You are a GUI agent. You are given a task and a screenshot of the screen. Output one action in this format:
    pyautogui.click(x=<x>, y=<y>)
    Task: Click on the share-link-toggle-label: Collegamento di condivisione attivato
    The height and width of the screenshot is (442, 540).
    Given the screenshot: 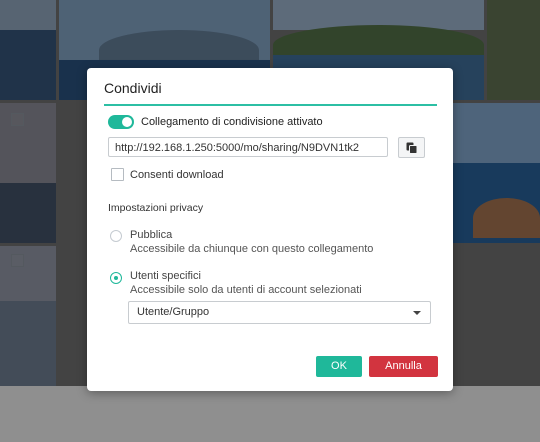 What is the action you would take?
    pyautogui.click(x=232, y=122)
    